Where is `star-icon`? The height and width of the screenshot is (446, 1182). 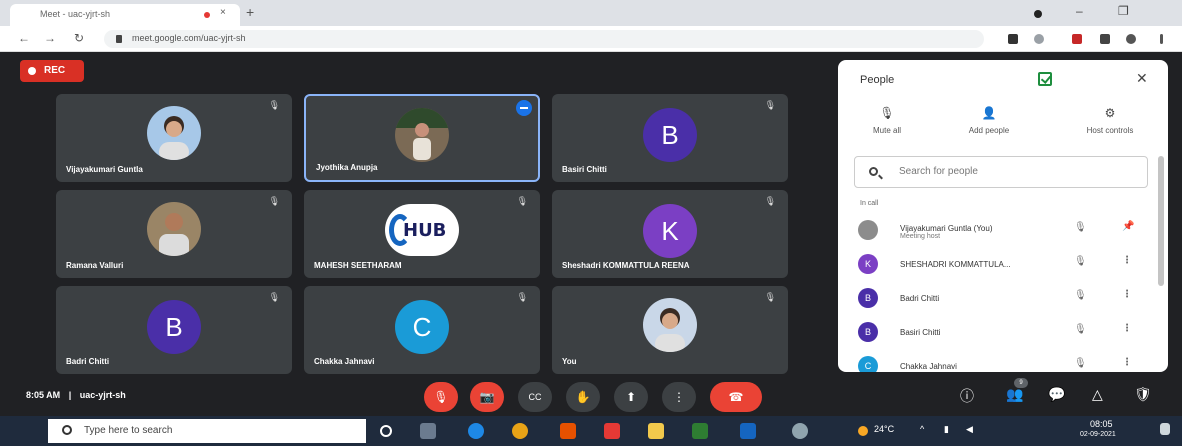
star-icon is located at coordinates (1039, 39).